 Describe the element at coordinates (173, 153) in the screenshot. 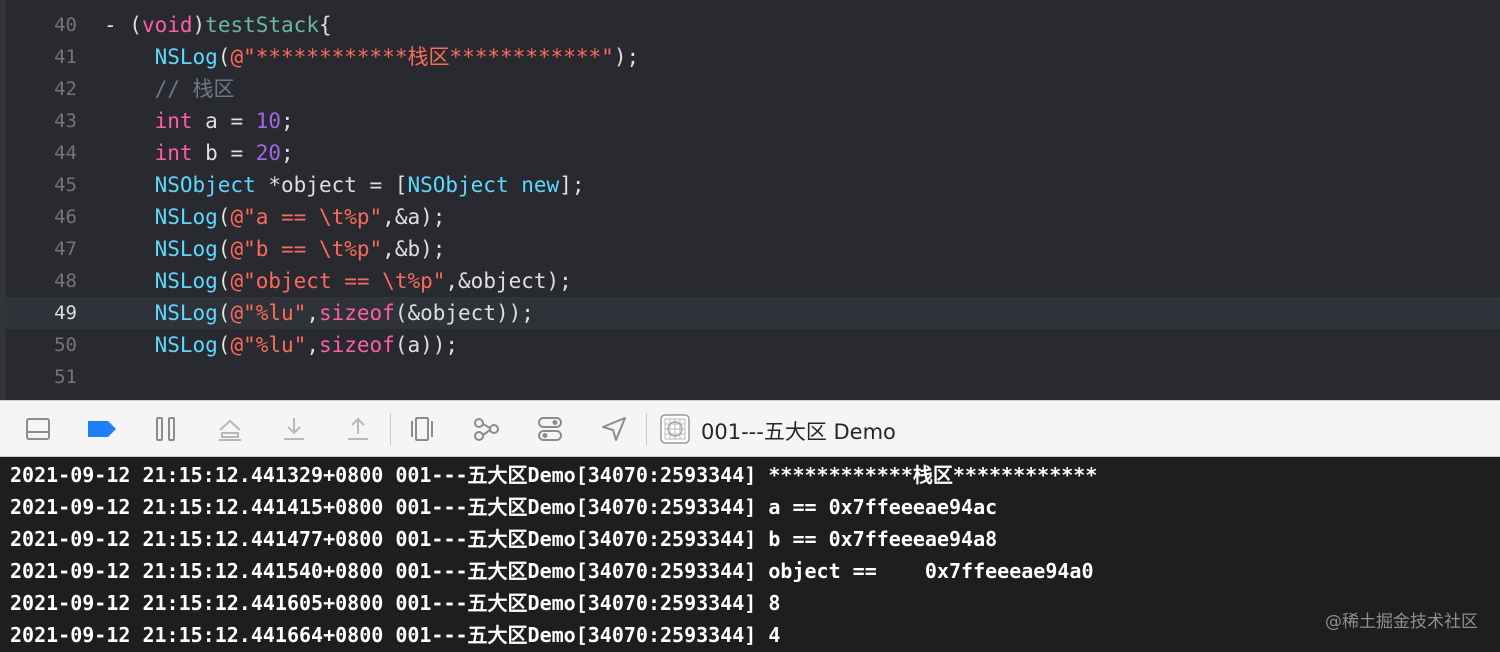

I see `code-token: int` at that location.